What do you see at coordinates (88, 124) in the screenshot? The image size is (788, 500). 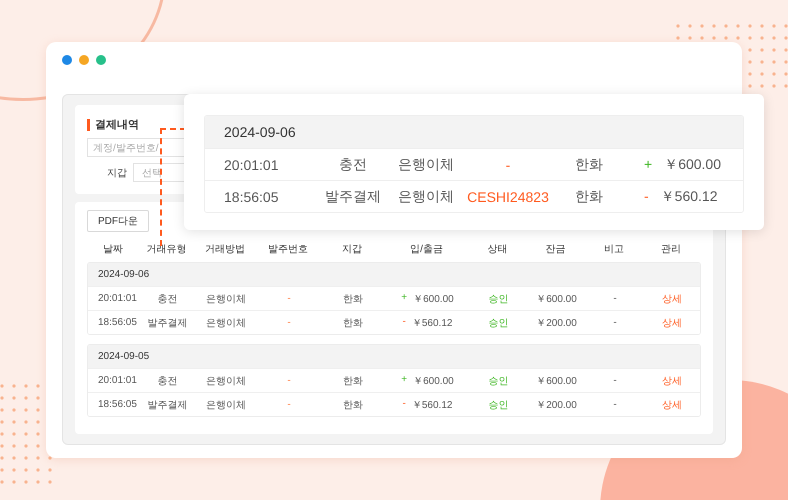 I see `title-marker` at bounding box center [88, 124].